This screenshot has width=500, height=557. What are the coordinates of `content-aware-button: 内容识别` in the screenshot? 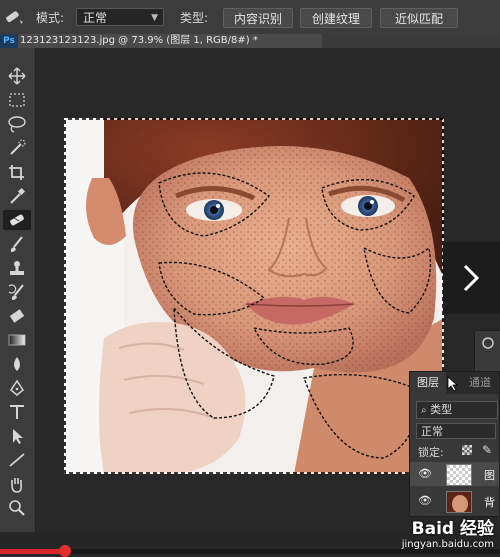 It's located at (258, 18).